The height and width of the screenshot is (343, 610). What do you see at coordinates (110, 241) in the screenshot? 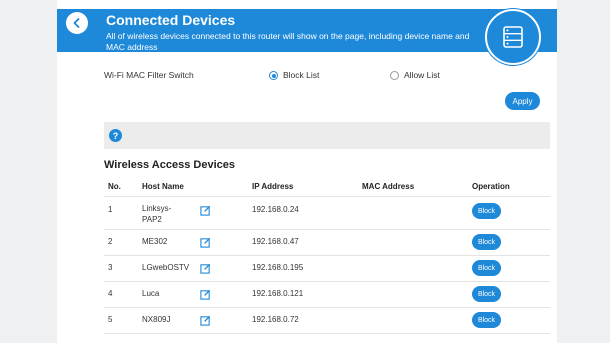
I see `row-number: 2` at bounding box center [110, 241].